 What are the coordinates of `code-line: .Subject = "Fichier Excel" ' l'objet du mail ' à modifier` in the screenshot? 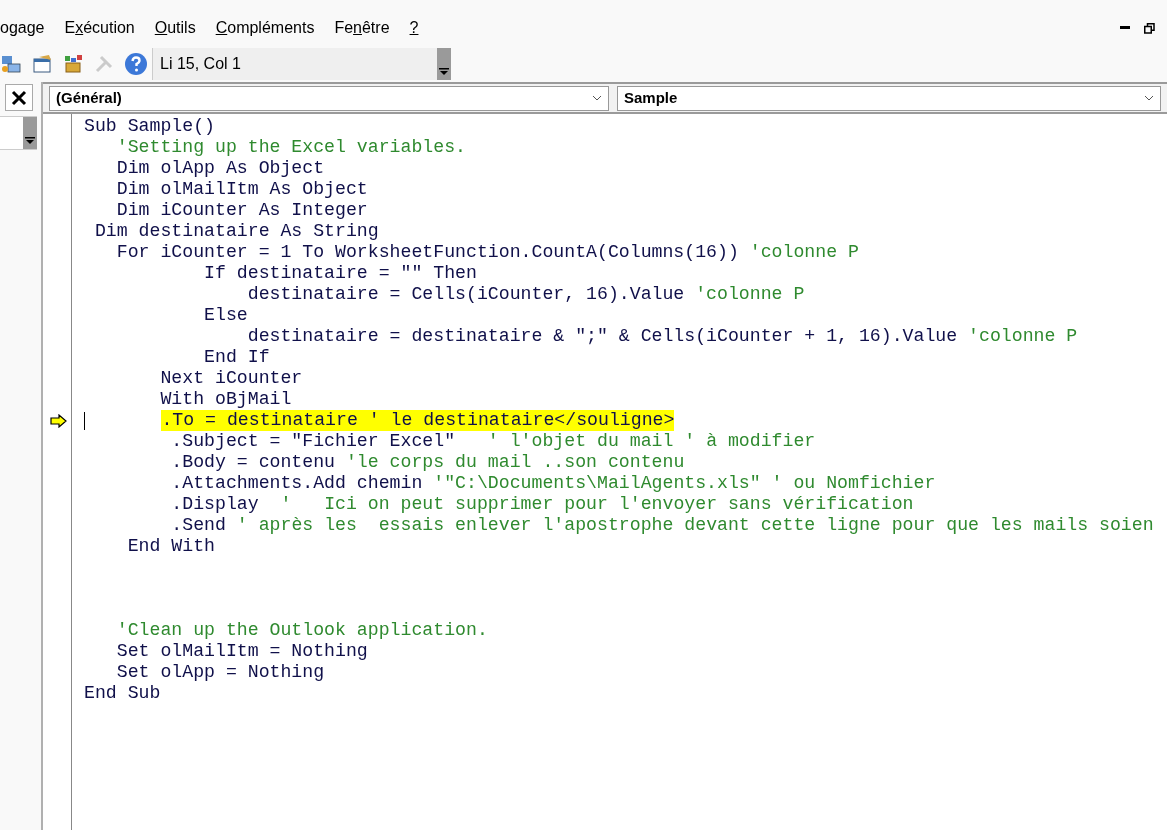 It's located at (493, 441).